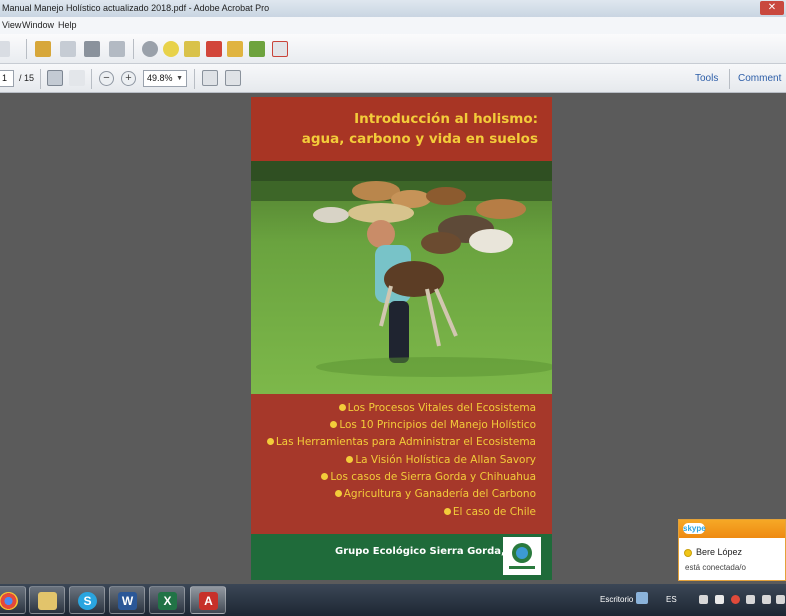 The height and width of the screenshot is (616, 786). Describe the element at coordinates (441, 460) in the screenshot. I see `list-item: La Visión Holística de Allan Savory` at that location.